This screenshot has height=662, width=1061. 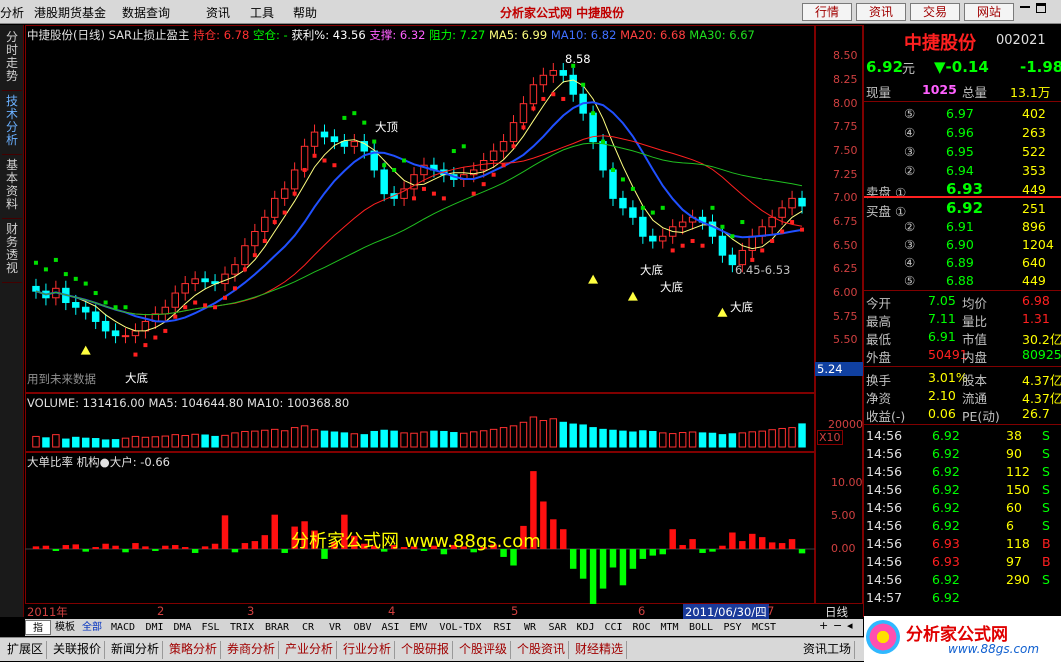 What do you see at coordinates (146, 12) in the screenshot?
I see `menu-data-query: 数据查询` at bounding box center [146, 12].